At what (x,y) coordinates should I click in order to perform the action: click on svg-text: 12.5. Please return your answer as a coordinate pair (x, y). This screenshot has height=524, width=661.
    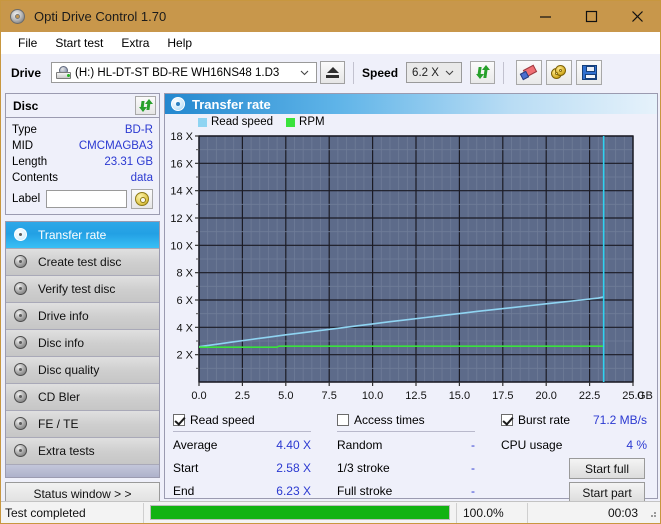
    Looking at the image, I should click on (415, 396).